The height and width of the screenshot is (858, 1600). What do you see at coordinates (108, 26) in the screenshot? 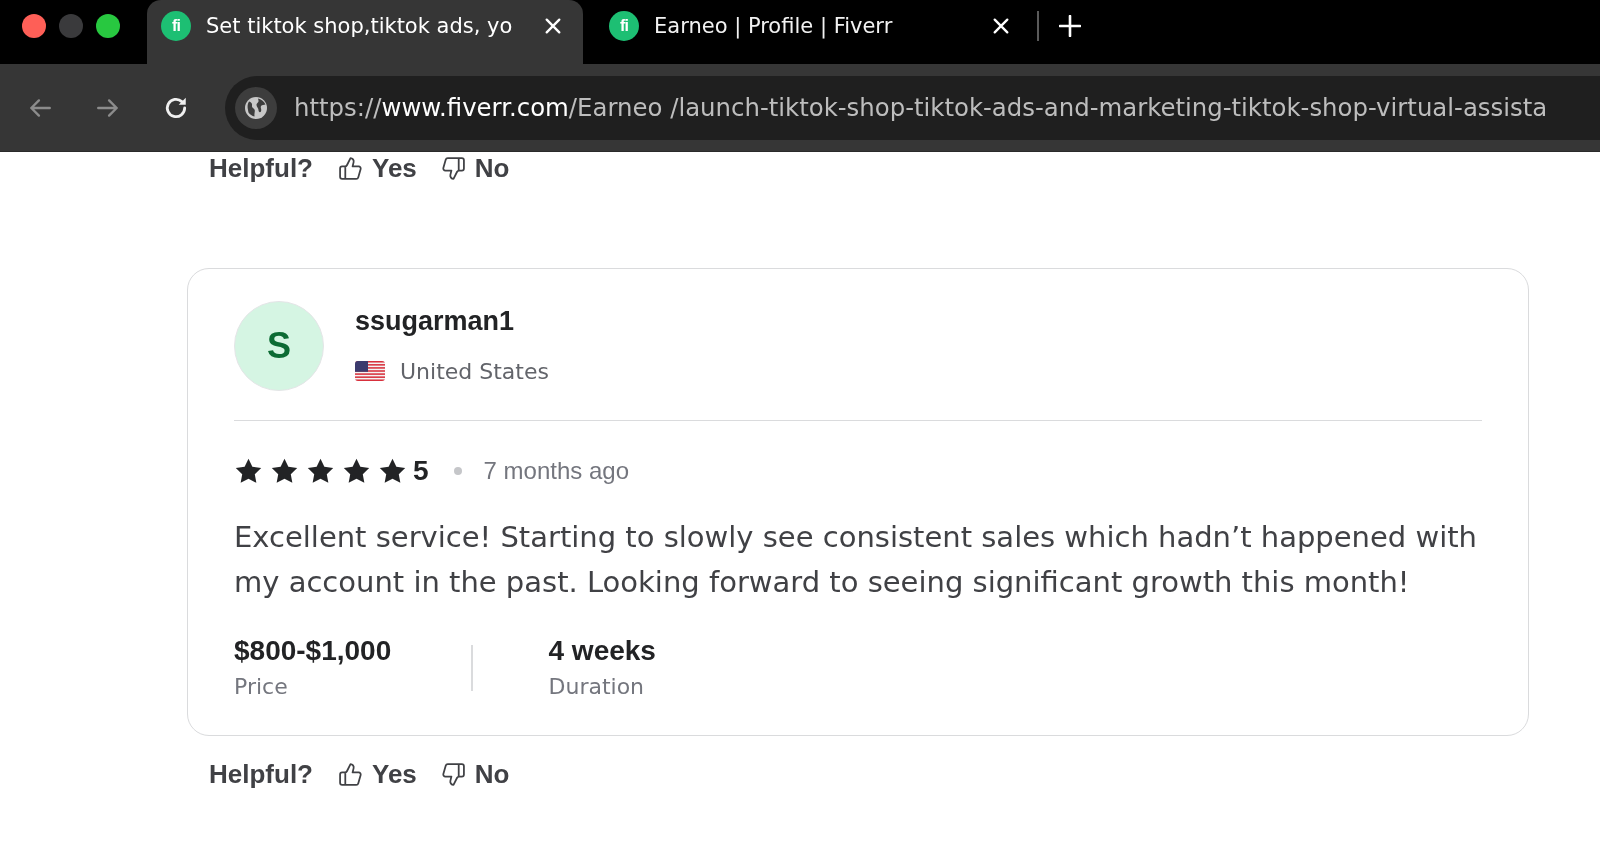
I see `maximize-window-icon` at bounding box center [108, 26].